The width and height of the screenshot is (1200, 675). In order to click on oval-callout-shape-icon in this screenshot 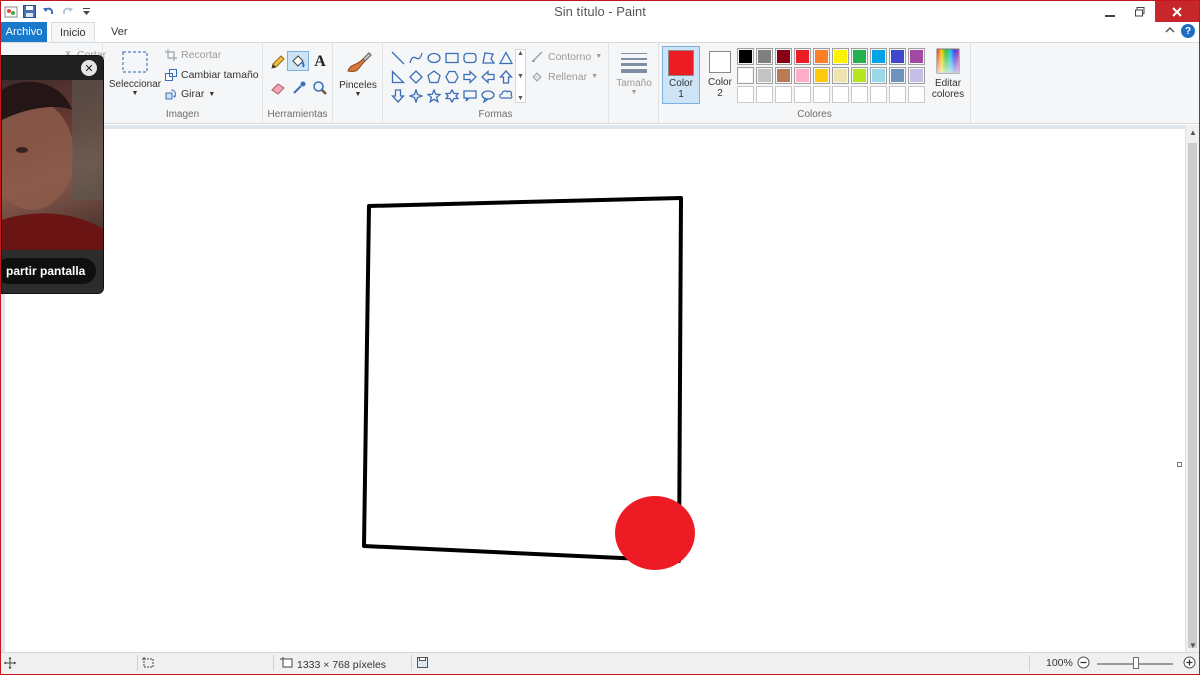, I will do `click(487, 96)`.